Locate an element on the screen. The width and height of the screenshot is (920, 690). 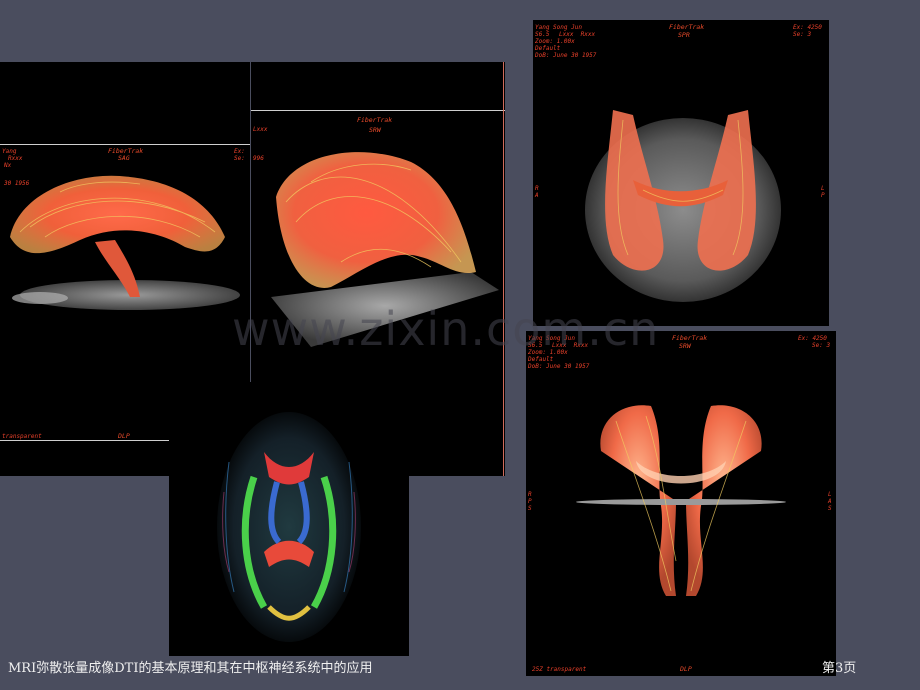
page-number: 第3页 is located at coordinates (839, 668).